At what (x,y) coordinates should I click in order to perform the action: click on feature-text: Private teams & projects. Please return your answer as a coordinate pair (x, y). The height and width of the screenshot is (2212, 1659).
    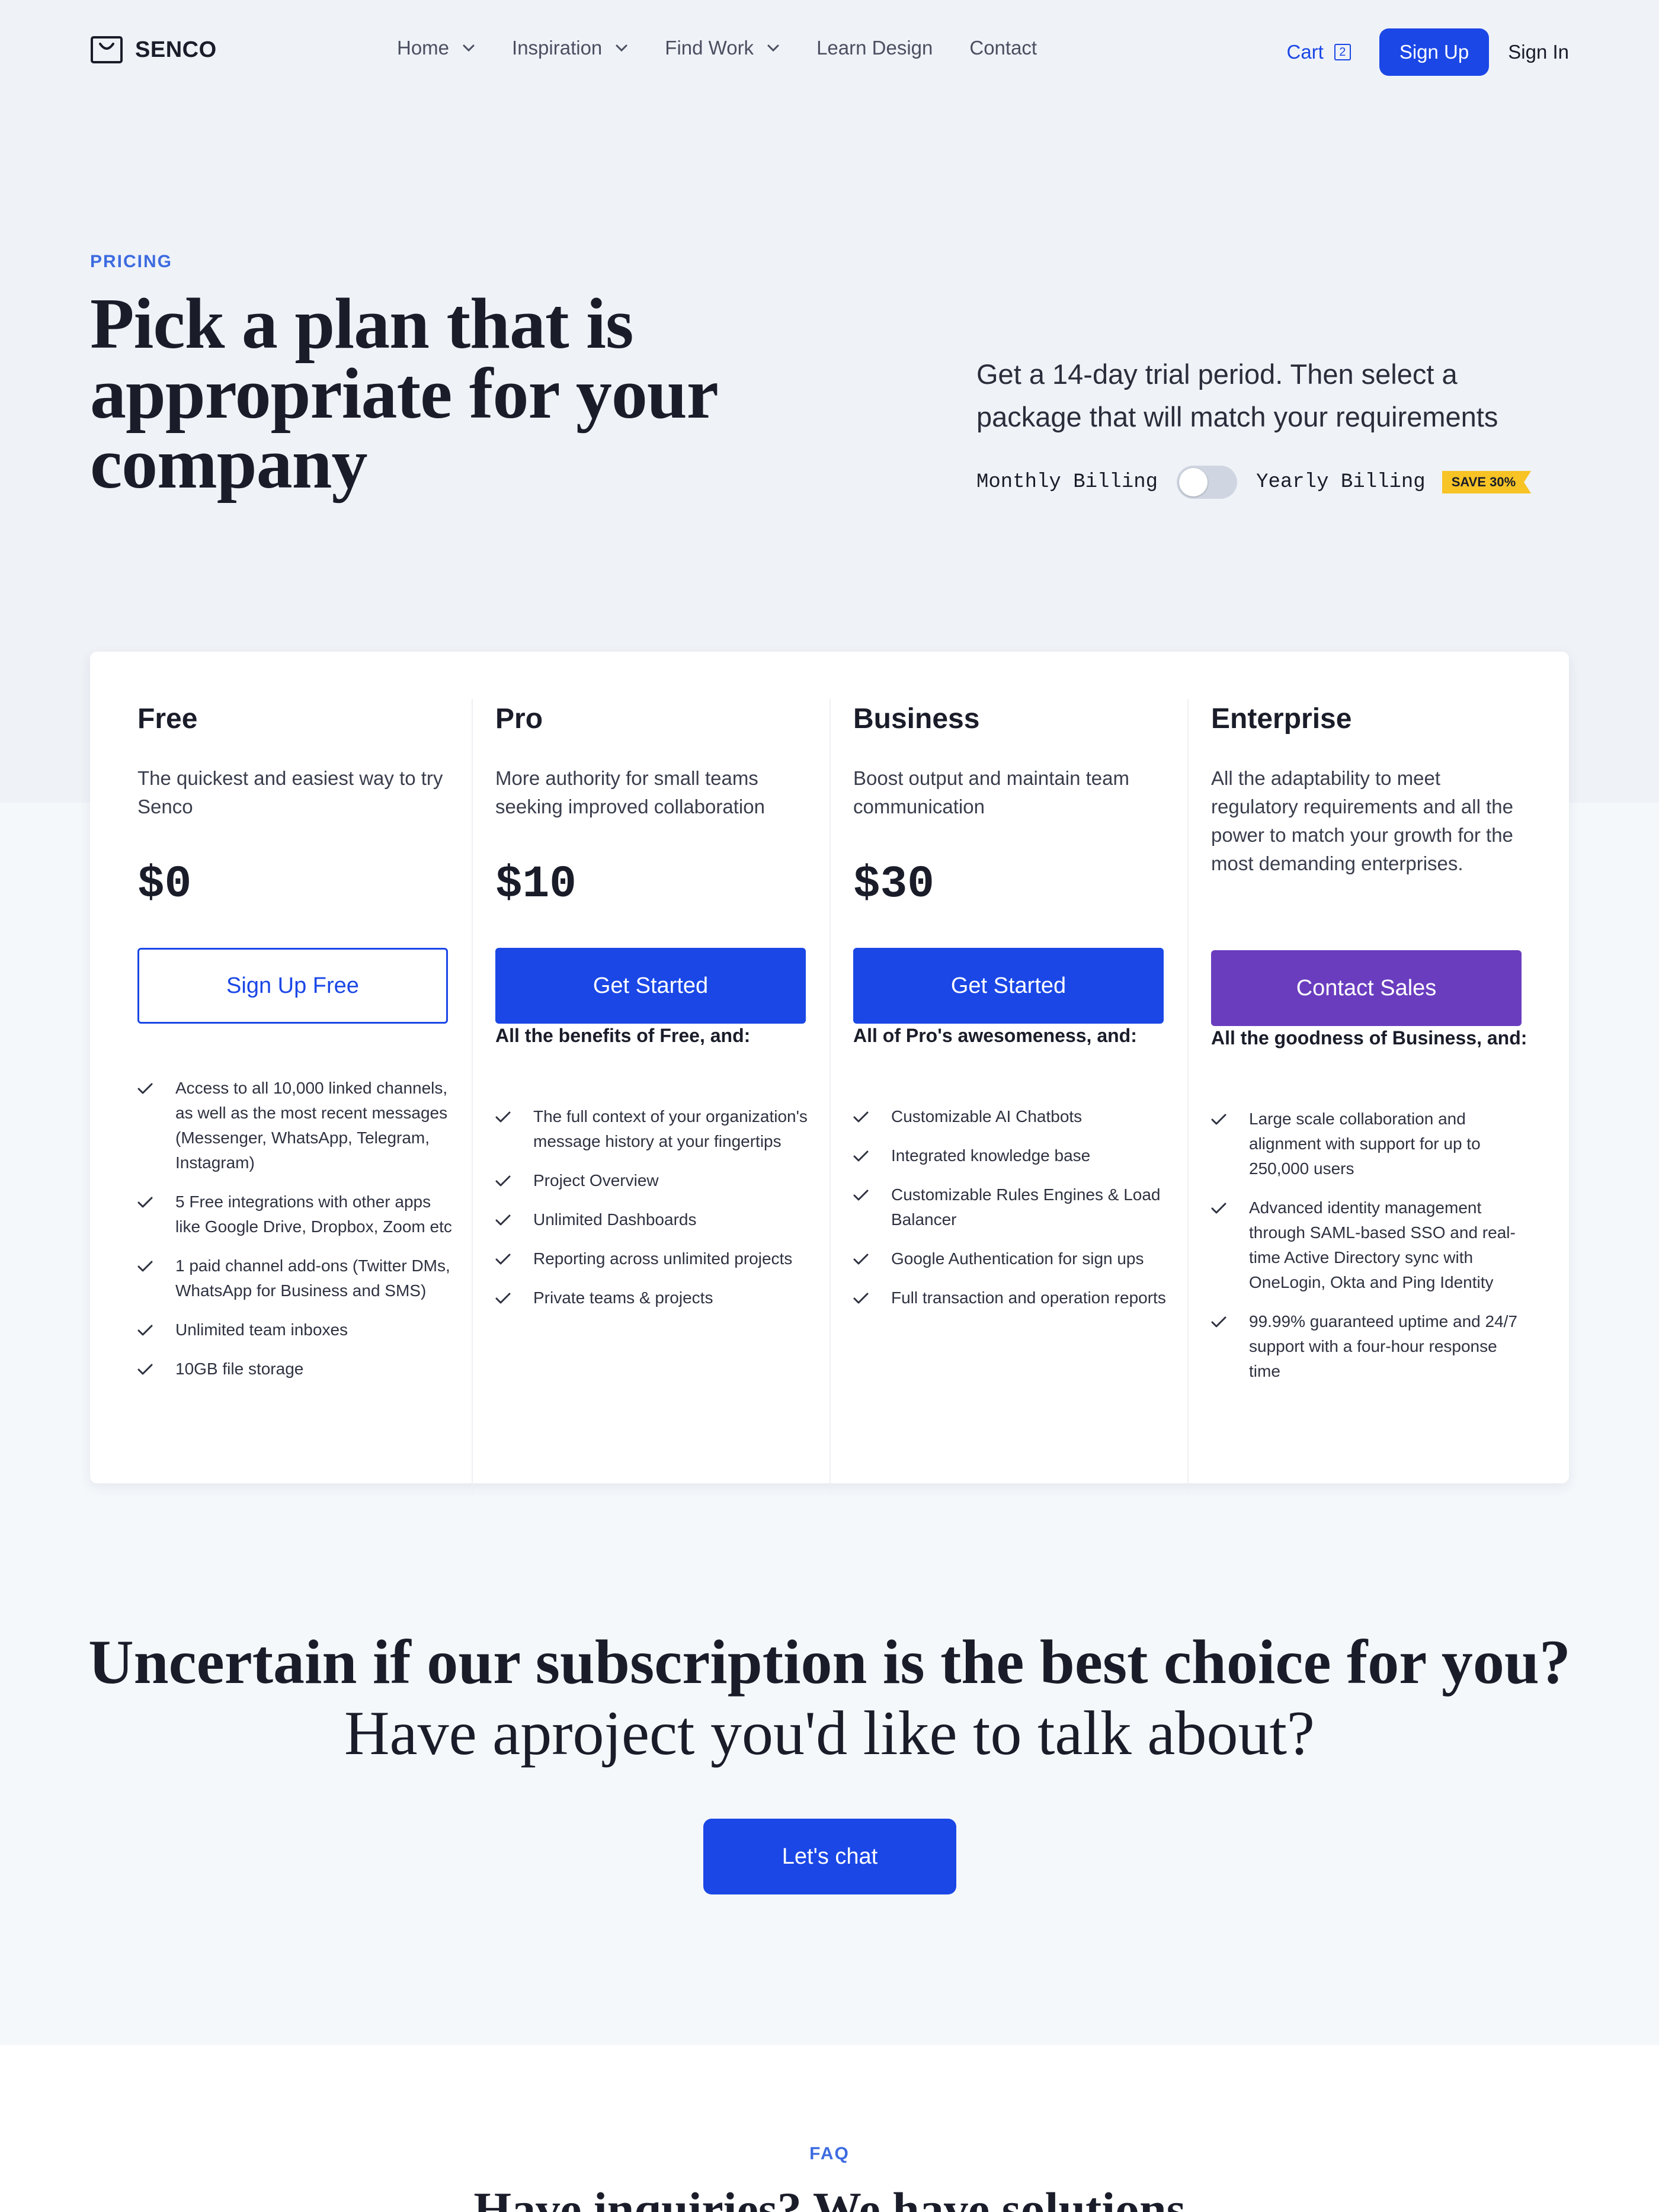
    Looking at the image, I should click on (623, 1297).